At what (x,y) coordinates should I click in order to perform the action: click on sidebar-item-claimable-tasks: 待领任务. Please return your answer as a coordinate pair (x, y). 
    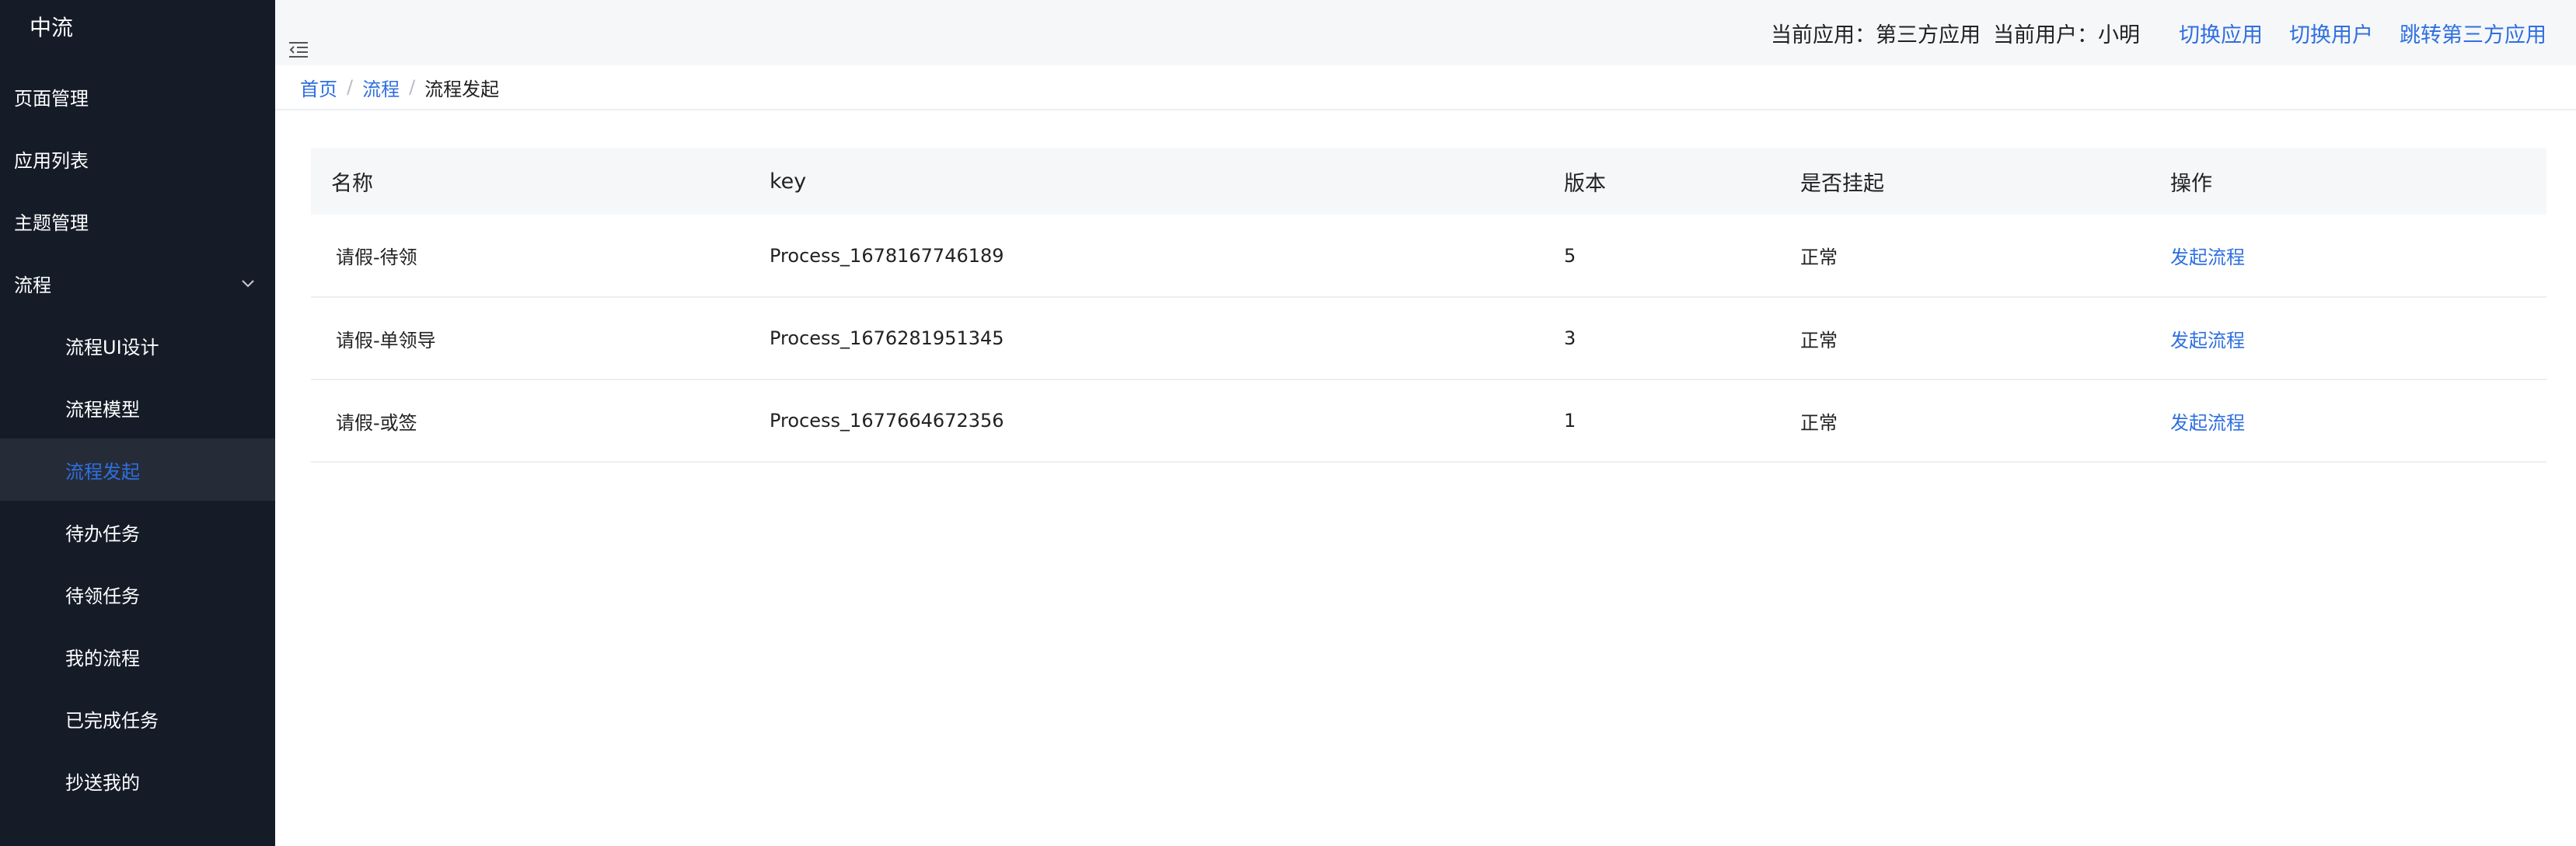
    Looking at the image, I should click on (138, 594).